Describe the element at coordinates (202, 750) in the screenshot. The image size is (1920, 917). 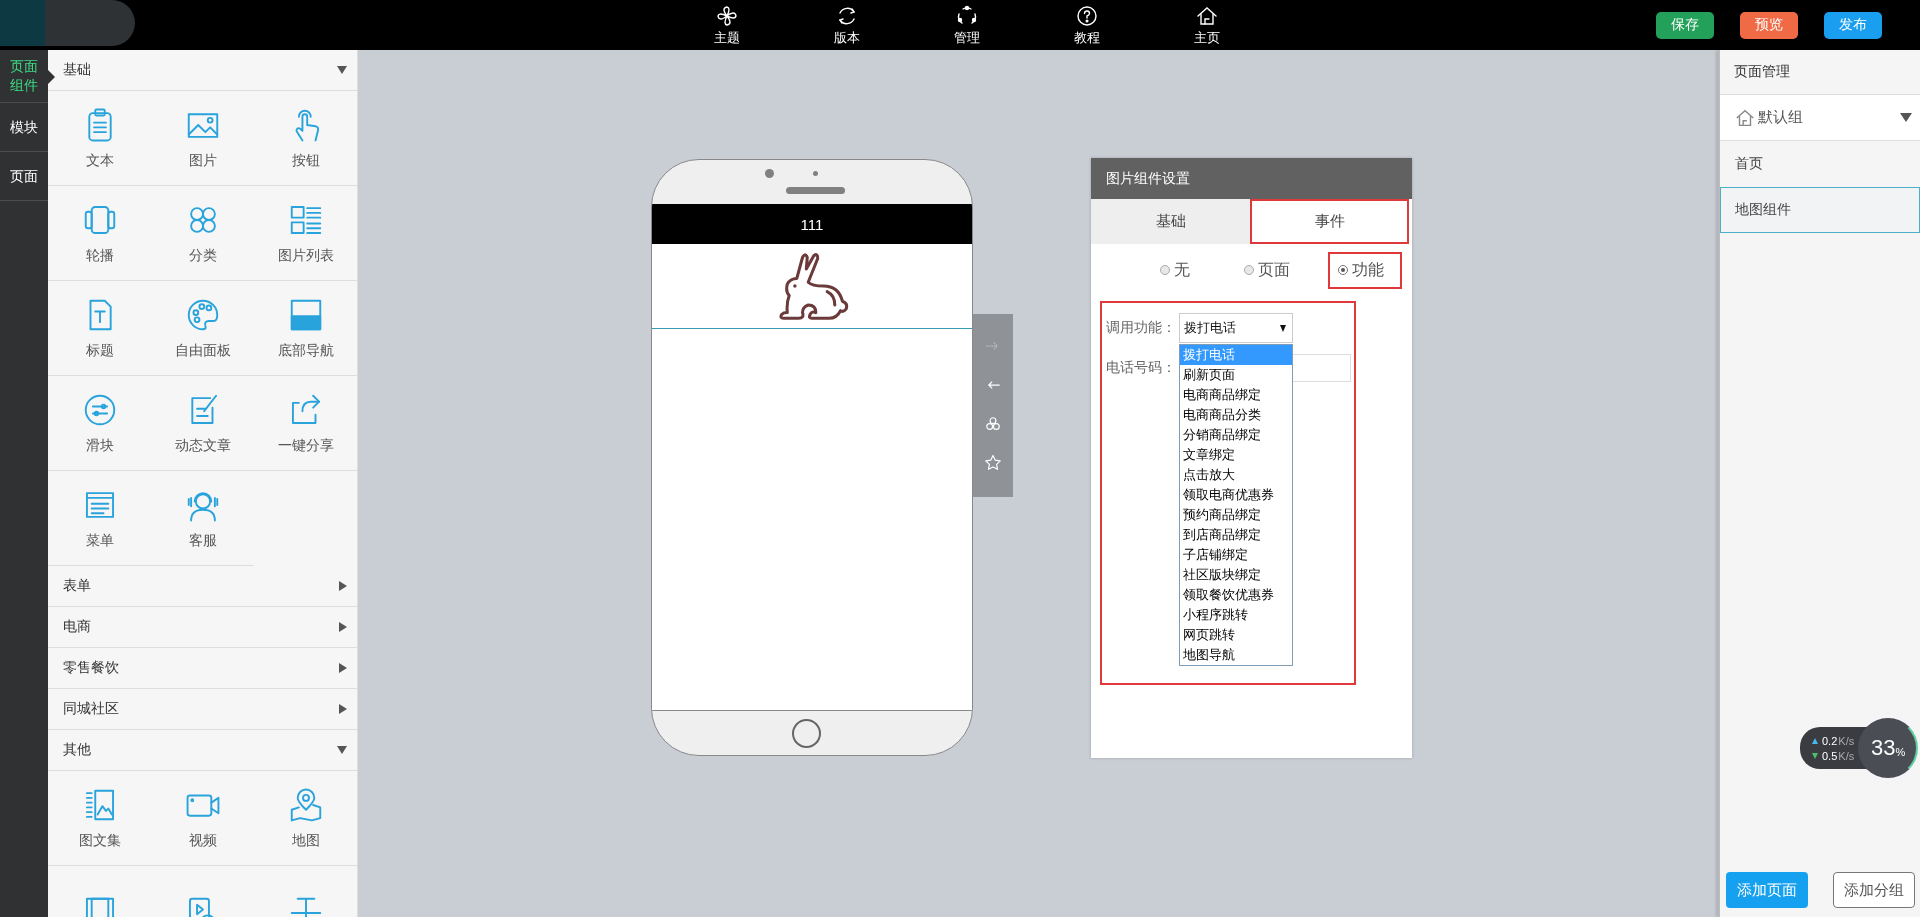
I see `section-header: 其他` at that location.